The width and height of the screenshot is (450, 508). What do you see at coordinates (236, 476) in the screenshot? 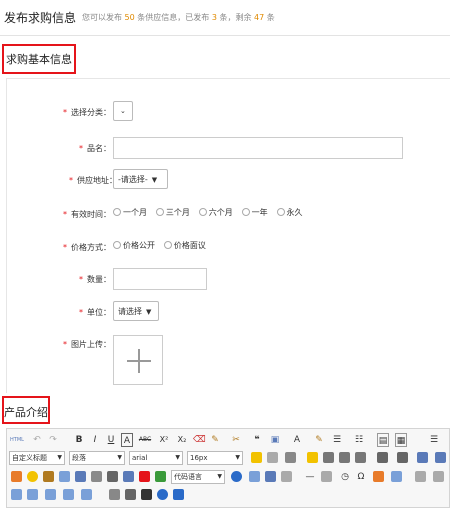
I see `template-icon` at bounding box center [236, 476].